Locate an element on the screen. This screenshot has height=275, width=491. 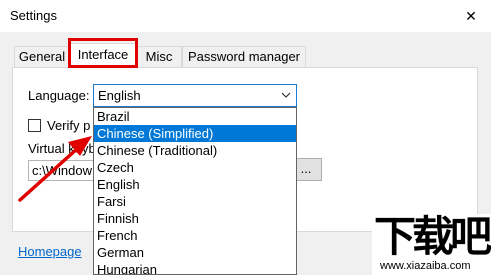
tab-misc-label: Misc is located at coordinates (159, 56).